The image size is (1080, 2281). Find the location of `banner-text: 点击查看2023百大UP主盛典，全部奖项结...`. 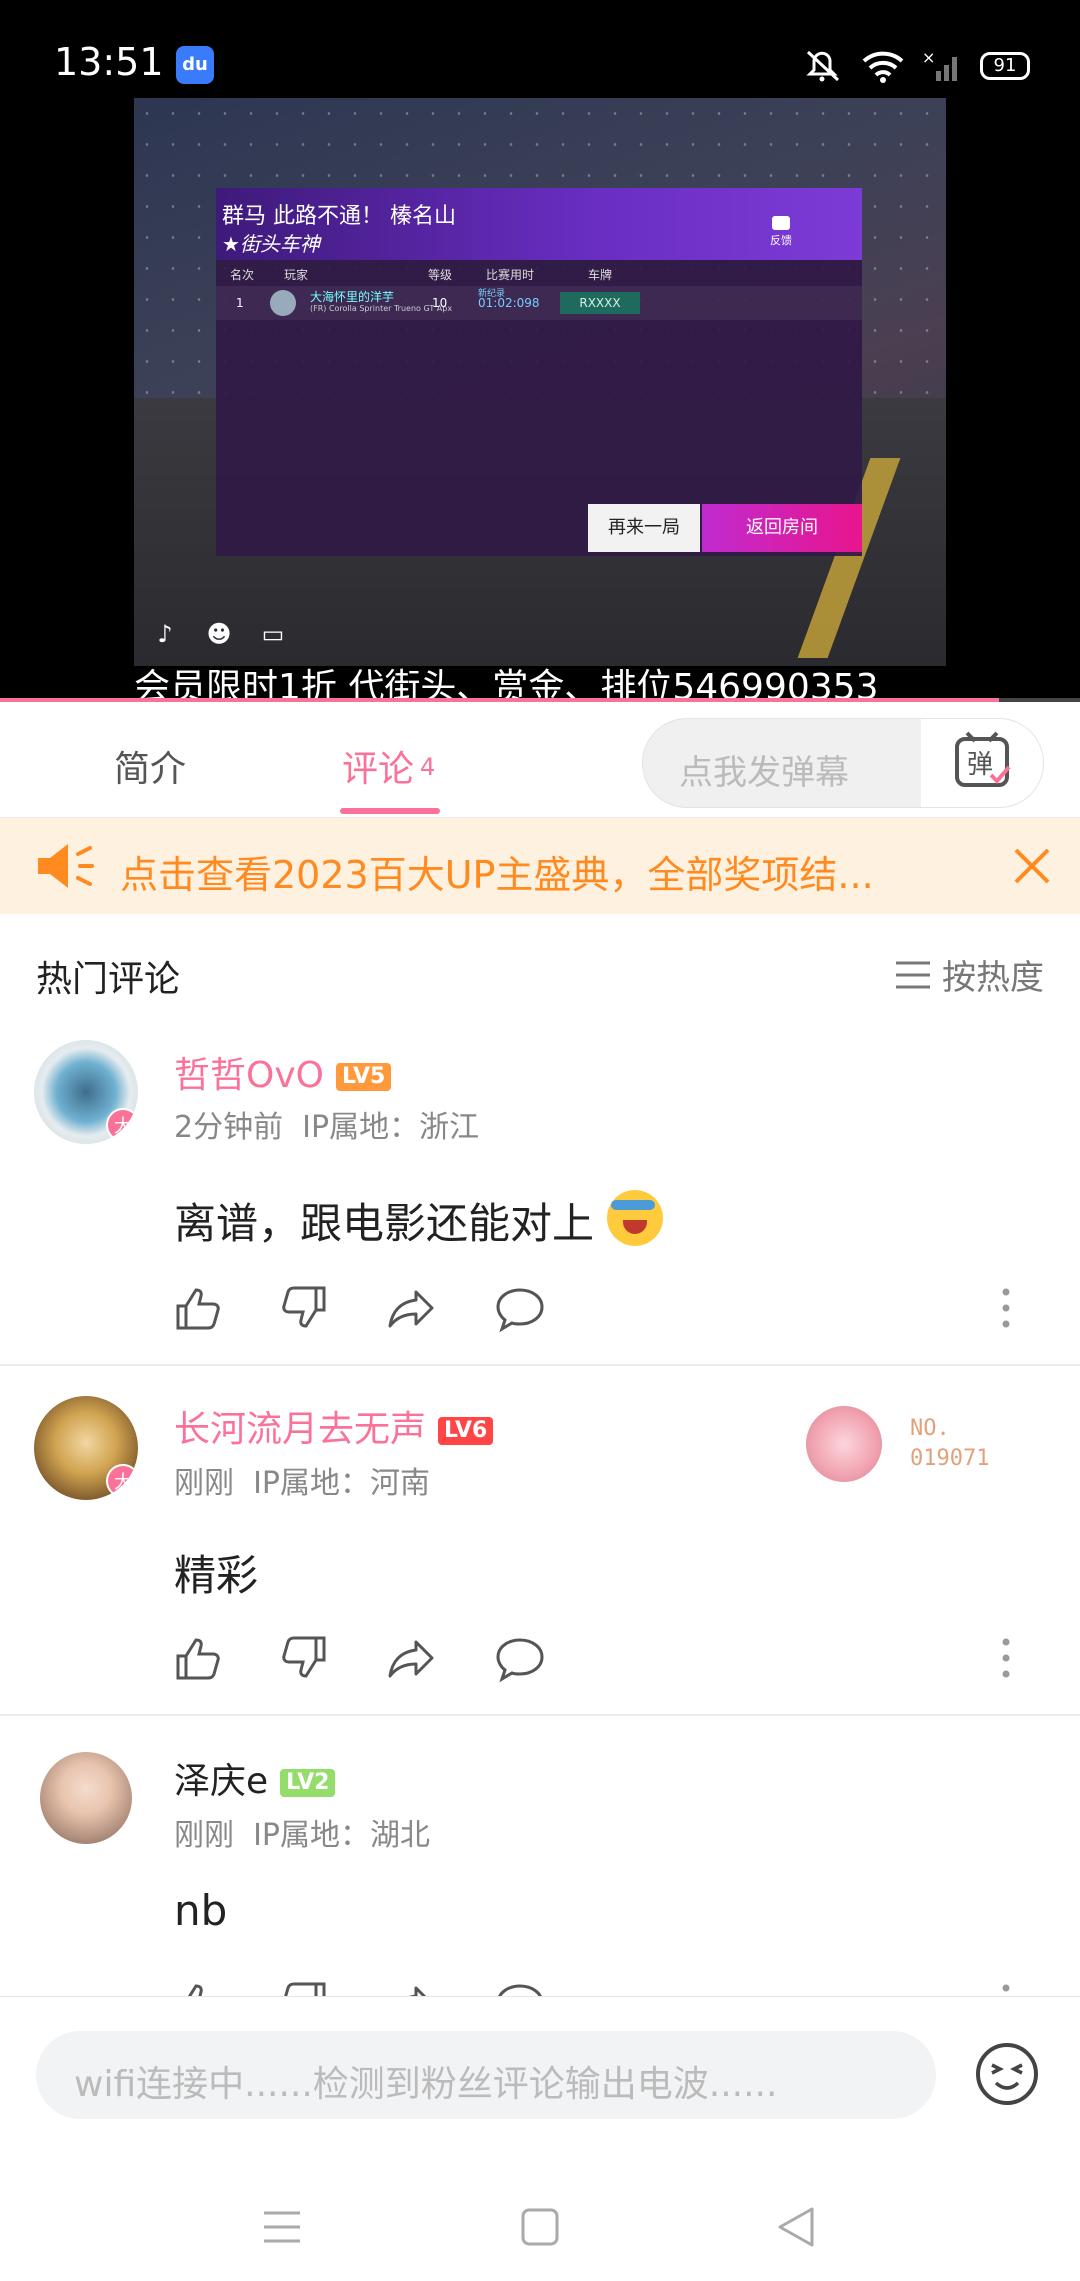

banner-text: 点击查看2023百大UP主盛典，全部奖项结... is located at coordinates (497, 871).